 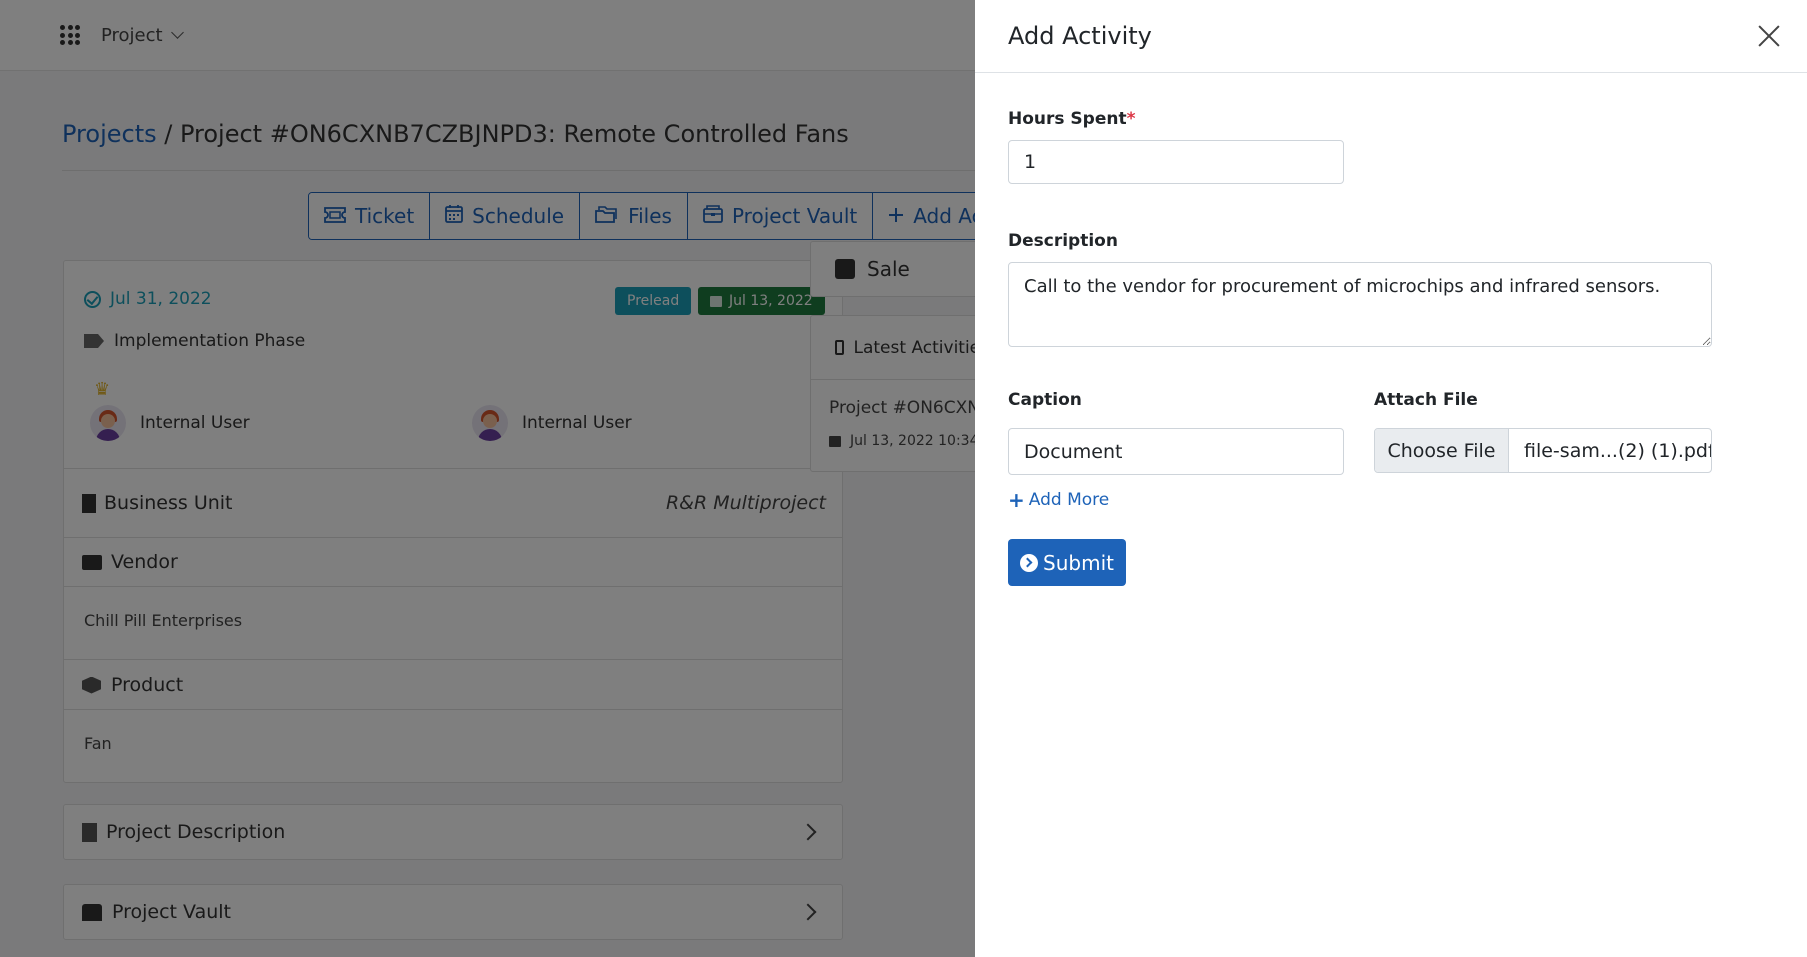 I want to click on hours-spent-label: Hours Spent*, so click(x=1072, y=119).